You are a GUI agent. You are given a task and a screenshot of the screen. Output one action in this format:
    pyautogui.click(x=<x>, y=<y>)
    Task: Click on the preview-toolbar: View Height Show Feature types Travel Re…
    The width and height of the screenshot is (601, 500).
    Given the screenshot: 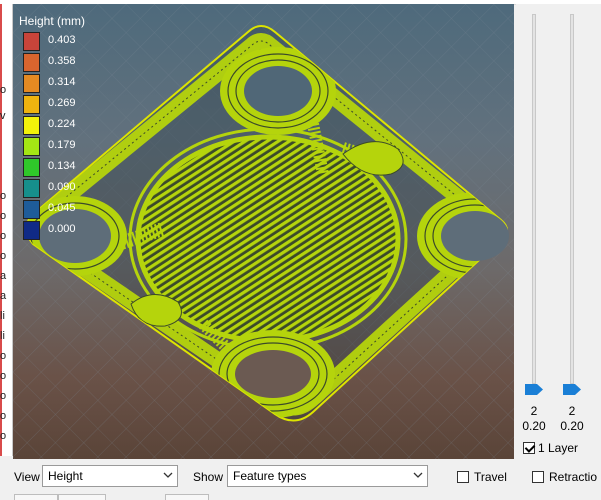 What is the action you would take?
    pyautogui.click(x=300, y=480)
    